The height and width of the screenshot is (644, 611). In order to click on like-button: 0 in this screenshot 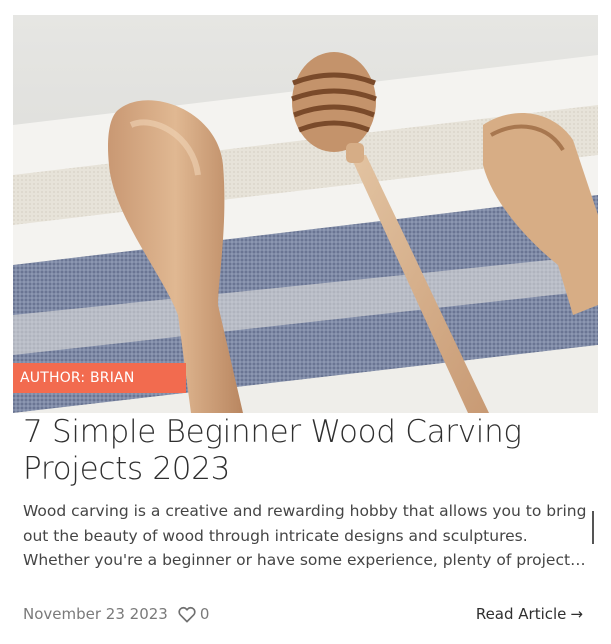, I will do `click(194, 614)`.